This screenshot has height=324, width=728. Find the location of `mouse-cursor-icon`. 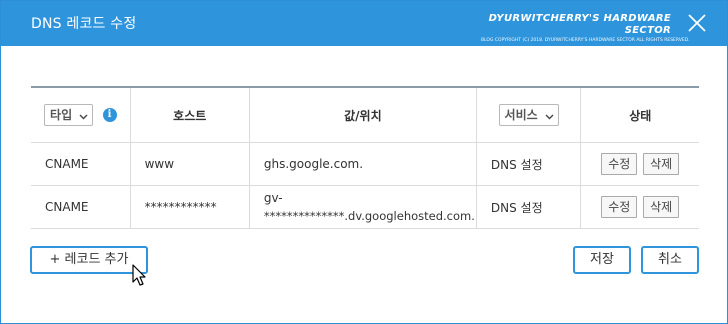

mouse-cursor-icon is located at coordinates (140, 278).